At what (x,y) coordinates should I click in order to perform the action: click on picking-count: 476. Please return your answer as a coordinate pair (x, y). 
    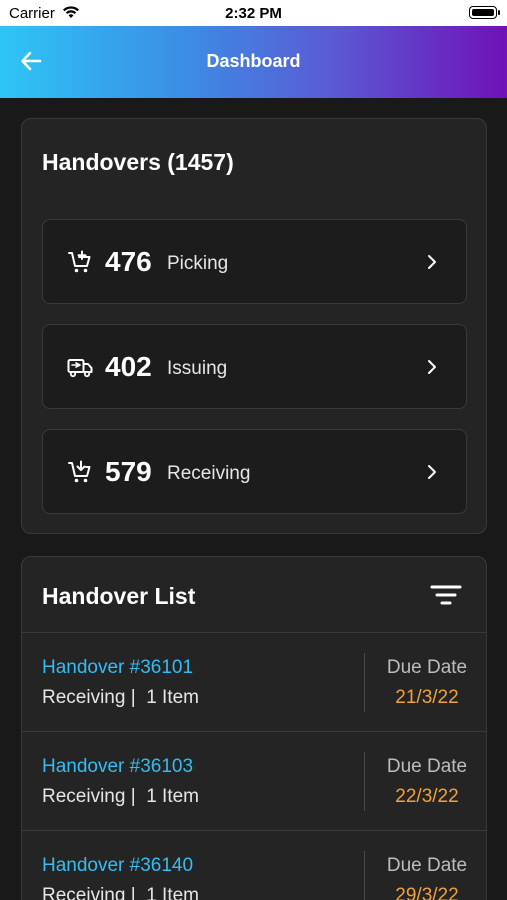
    Looking at the image, I should click on (128, 261).